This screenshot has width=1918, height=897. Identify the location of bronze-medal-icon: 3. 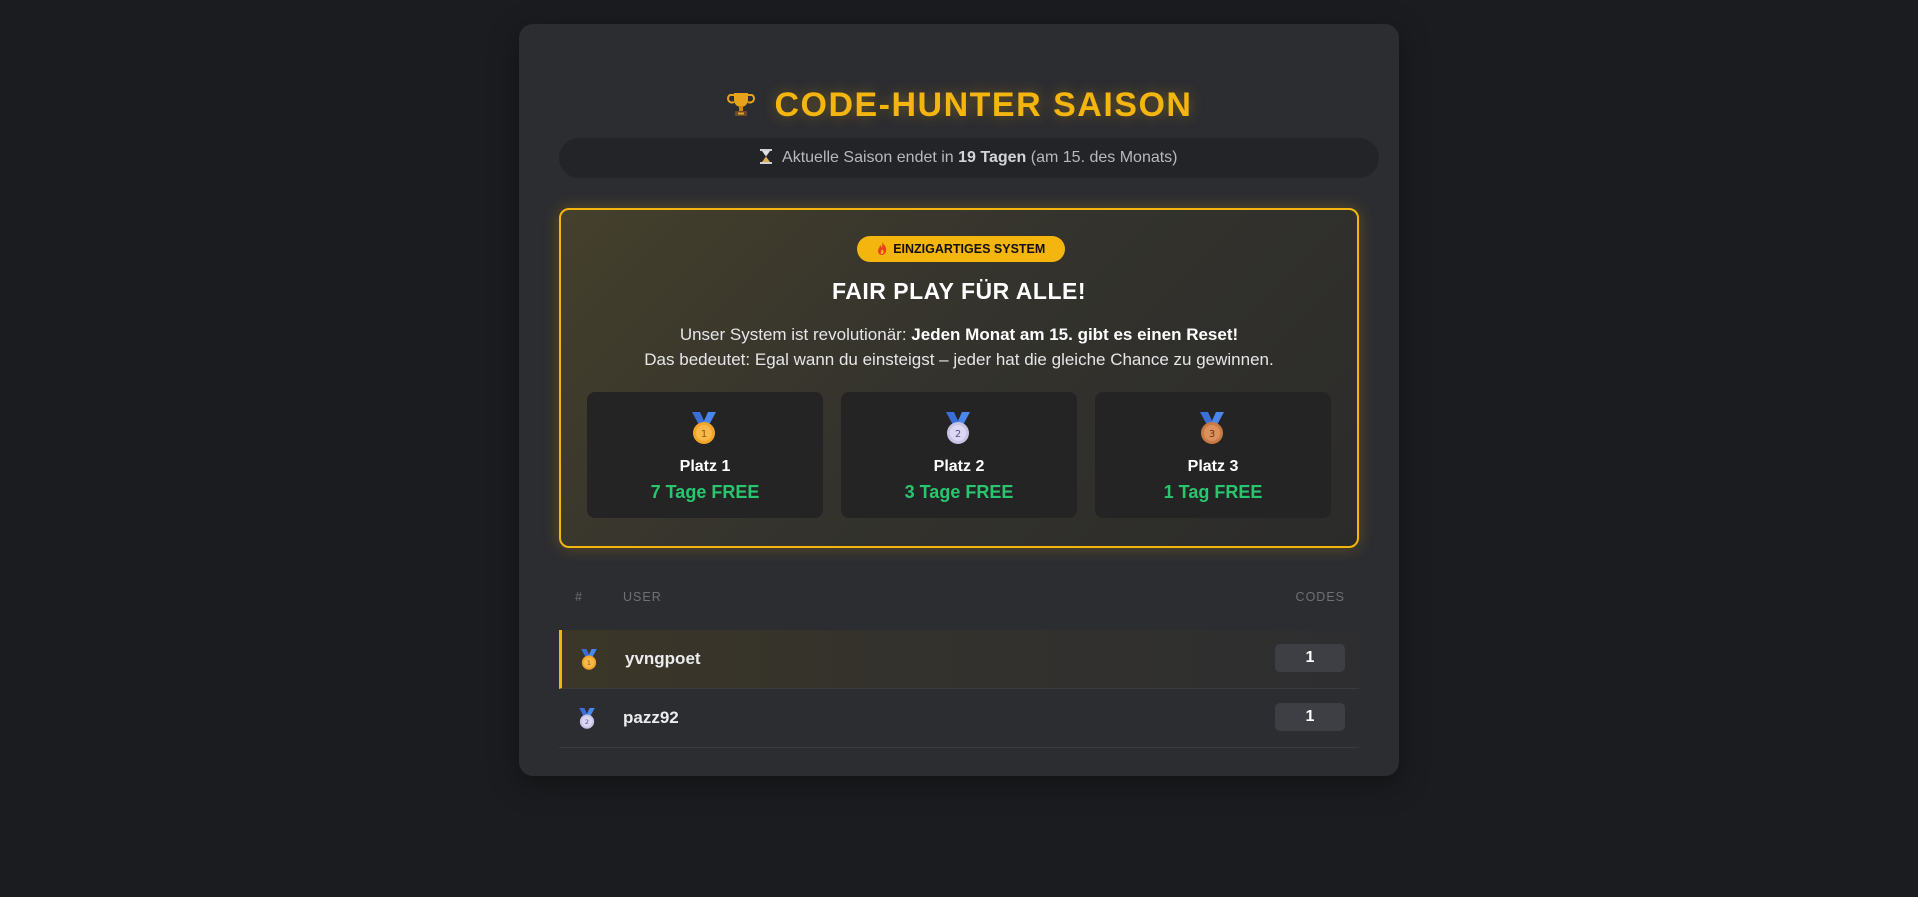
(1212, 431).